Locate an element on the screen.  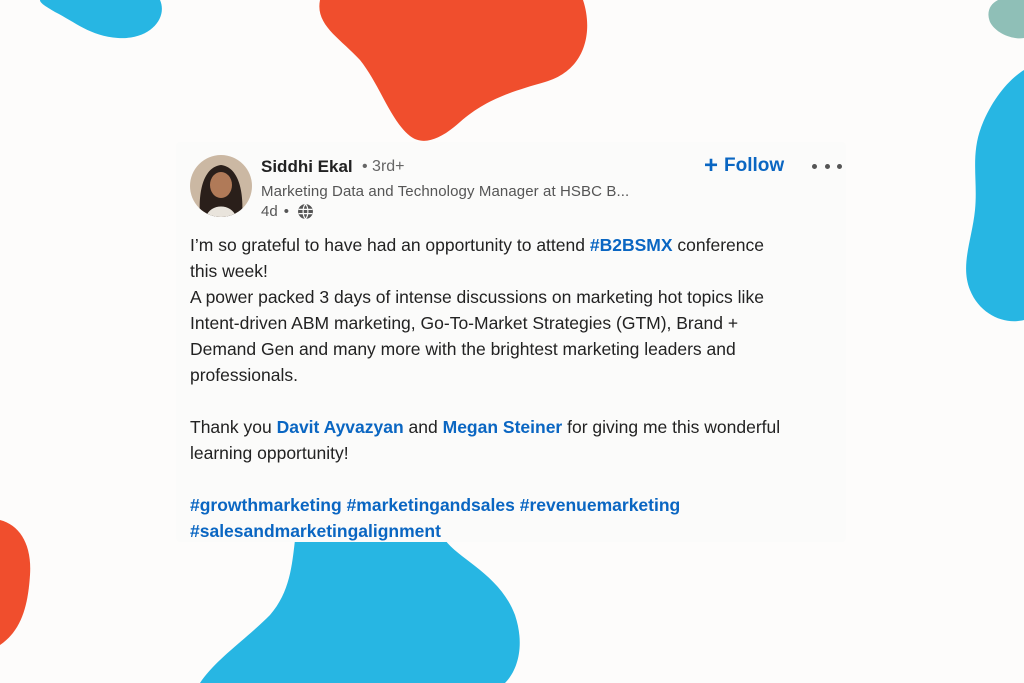
follow-label: Follow is located at coordinates (754, 165).